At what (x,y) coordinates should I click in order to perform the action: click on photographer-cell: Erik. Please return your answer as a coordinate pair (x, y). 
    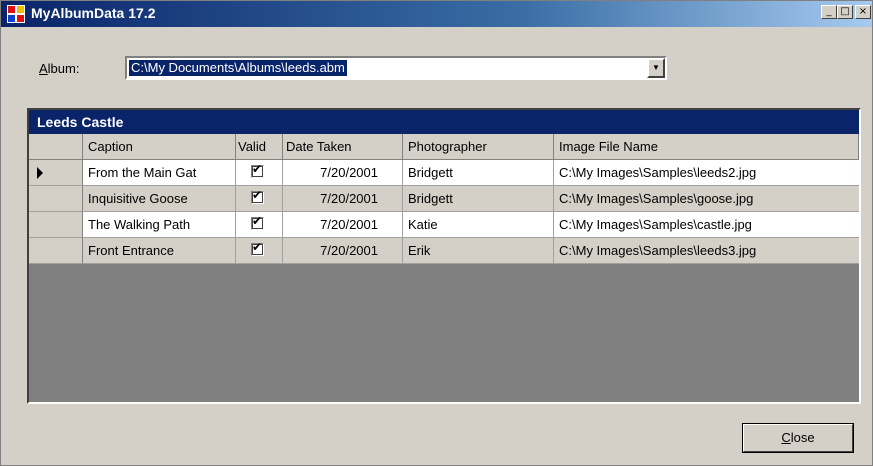
    Looking at the image, I should click on (478, 251).